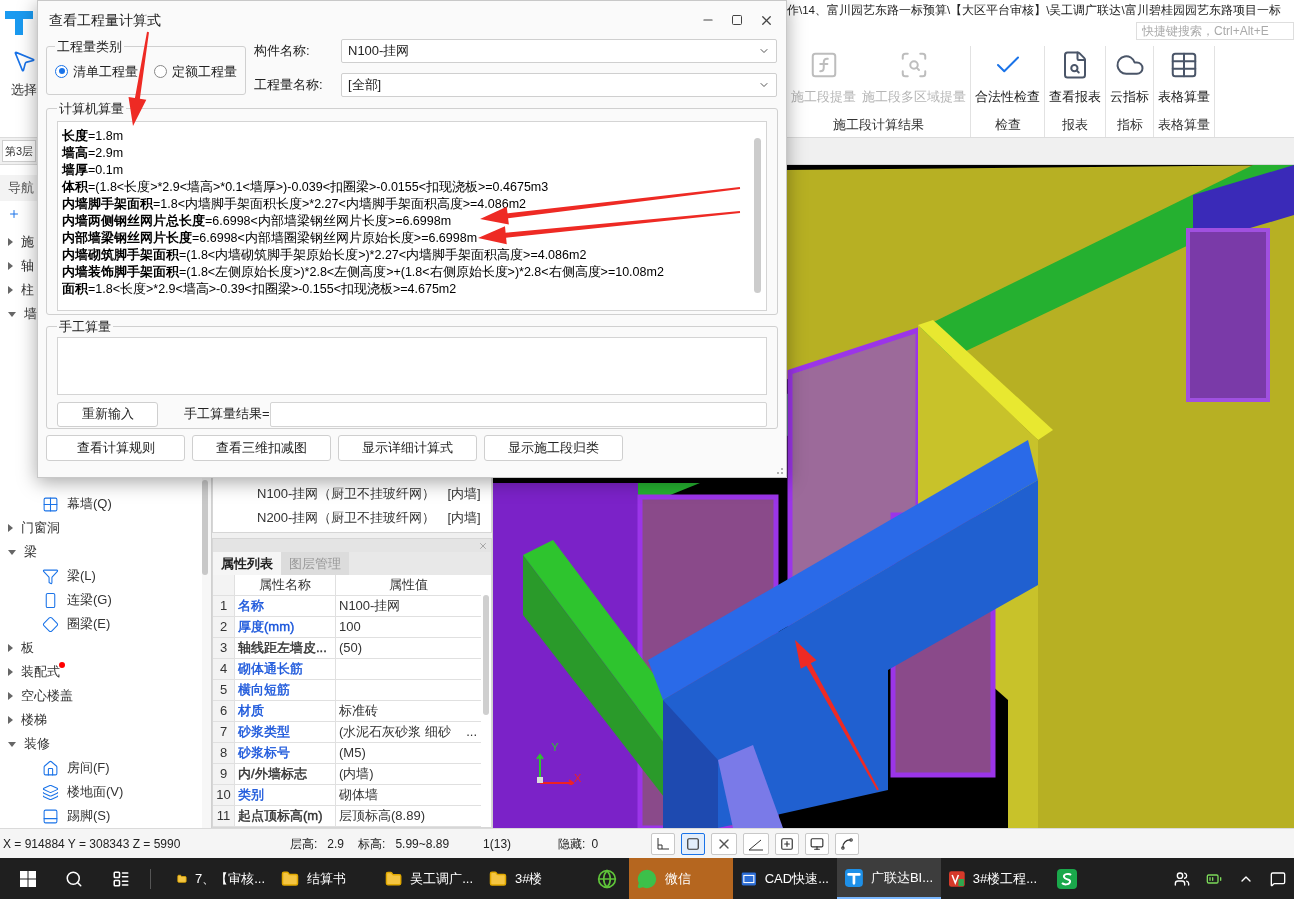 The width and height of the screenshot is (1294, 899). Describe the element at coordinates (257, 221) in the screenshot. I see `formula-line: 内墙两侧钢丝网片总长度=6.6998<内部墙梁钢丝网片长度>=6.6998m` at that location.